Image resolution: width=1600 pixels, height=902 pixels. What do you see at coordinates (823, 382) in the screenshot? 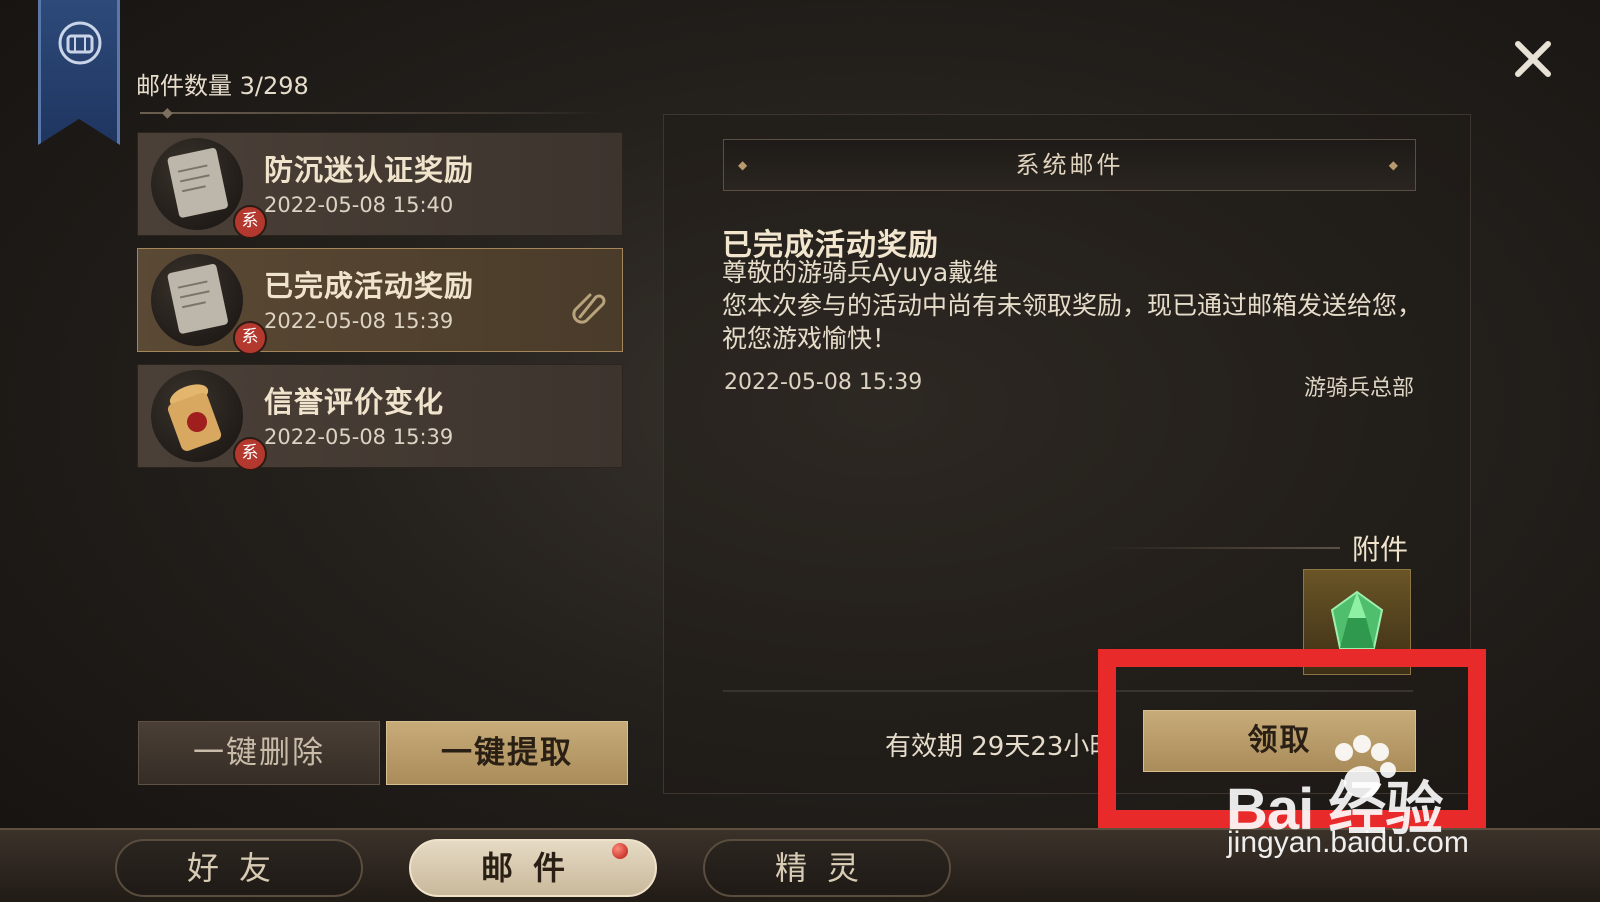
I see `detail-date: 2022-05-08 15:39` at bounding box center [823, 382].